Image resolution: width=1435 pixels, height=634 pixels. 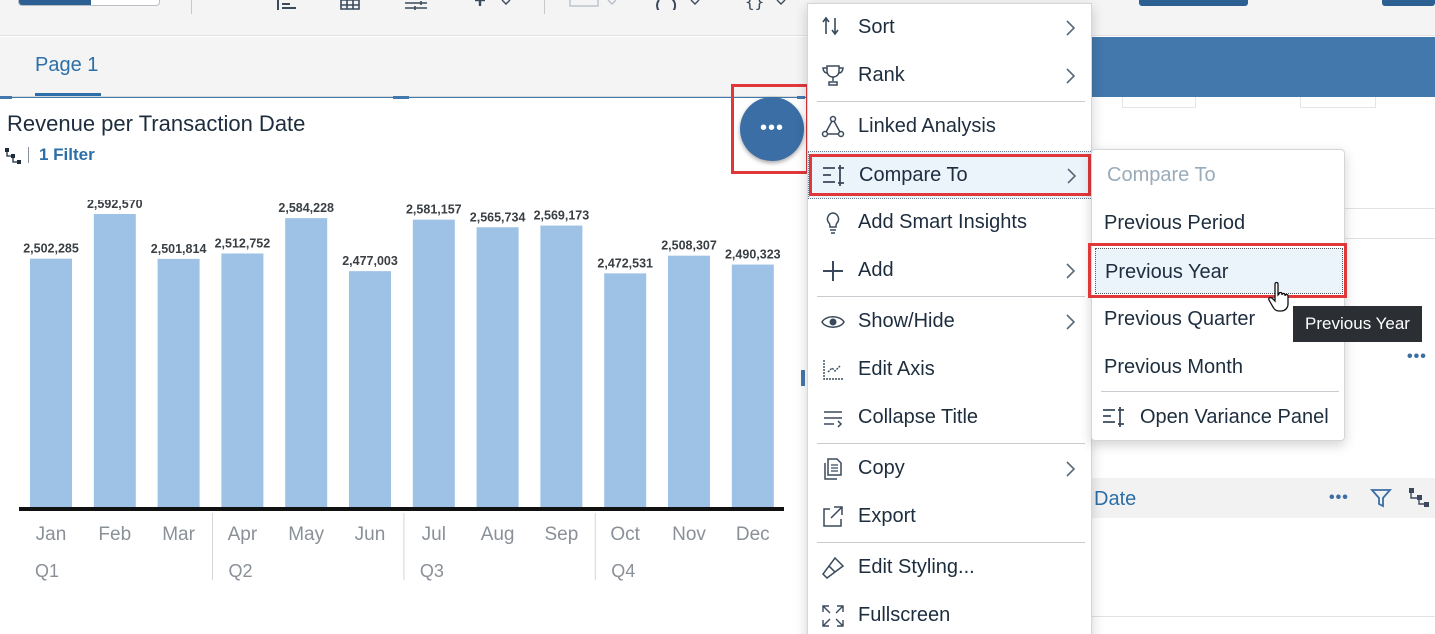 What do you see at coordinates (434, 534) in the screenshot?
I see `x-tick-label: Jul` at bounding box center [434, 534].